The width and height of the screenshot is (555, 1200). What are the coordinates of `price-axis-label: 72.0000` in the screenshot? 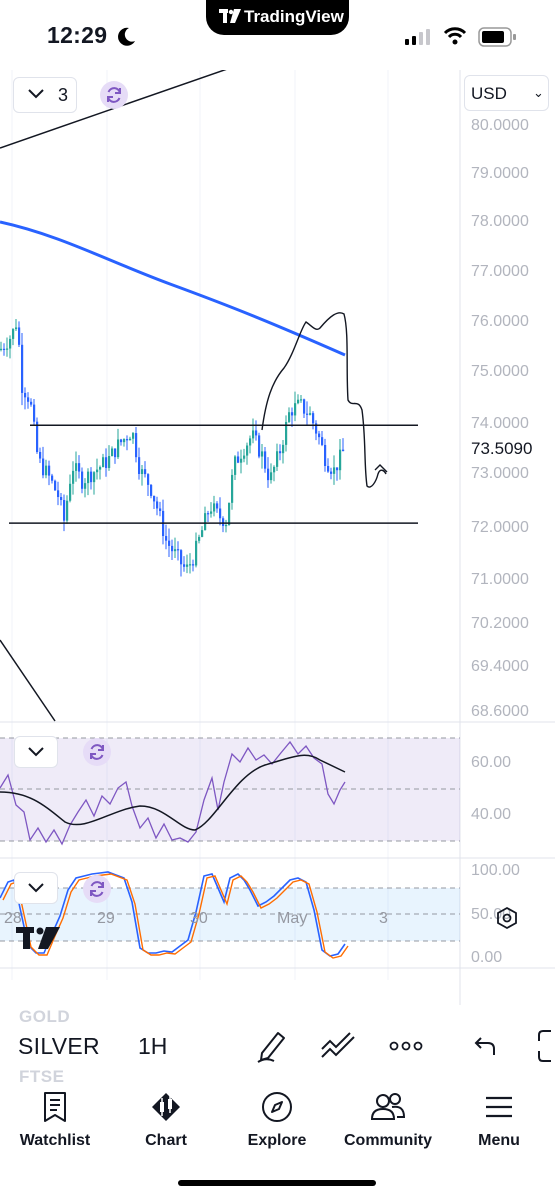 It's located at (500, 527).